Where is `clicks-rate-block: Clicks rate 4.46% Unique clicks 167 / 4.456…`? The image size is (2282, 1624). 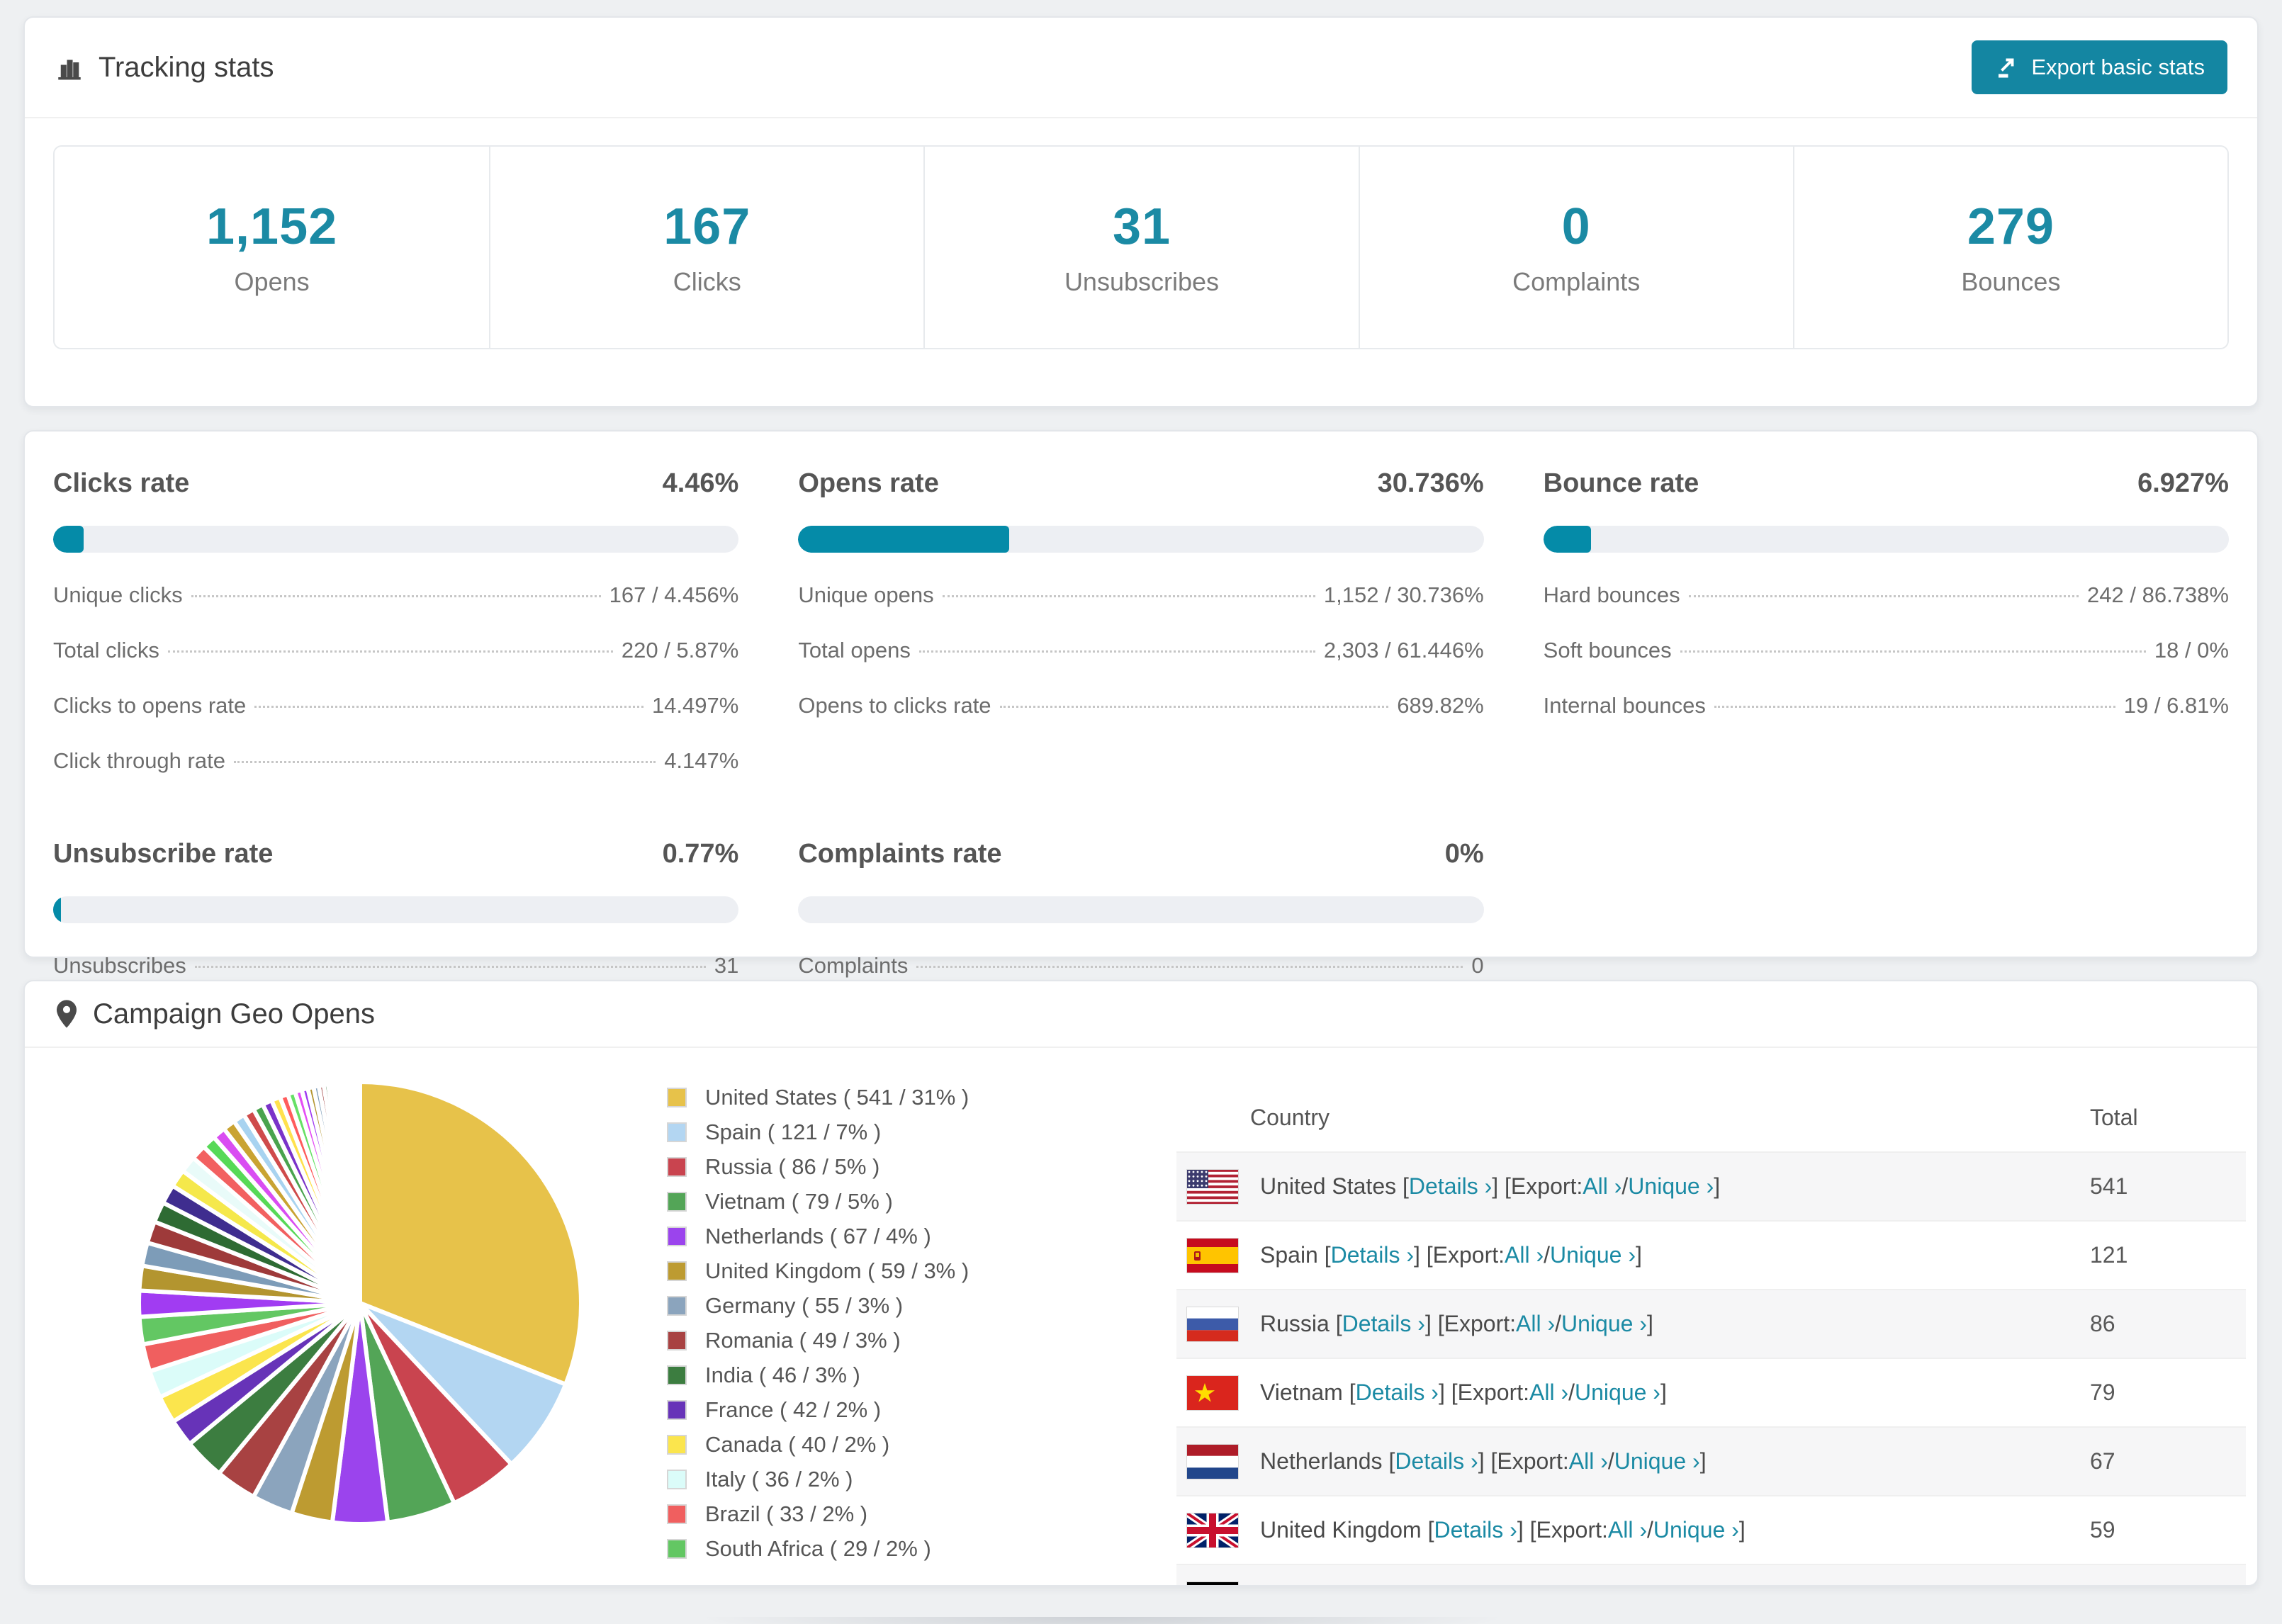
clicks-rate-block: Clicks rate 4.46% Unique clicks 167 / 4.456… is located at coordinates (396, 621).